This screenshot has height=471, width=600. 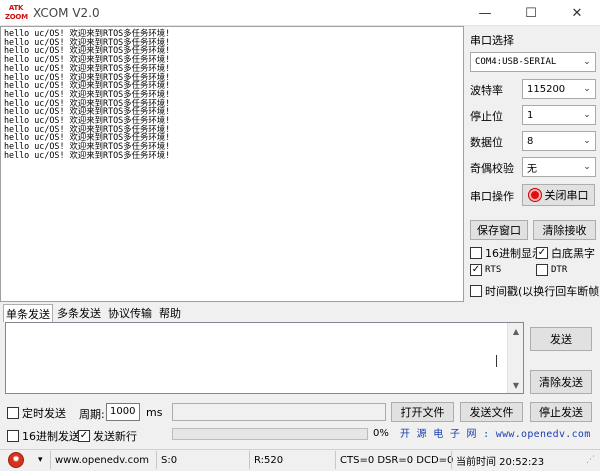 I want to click on hex-display-label: 16进制显示, so click(x=514, y=253).